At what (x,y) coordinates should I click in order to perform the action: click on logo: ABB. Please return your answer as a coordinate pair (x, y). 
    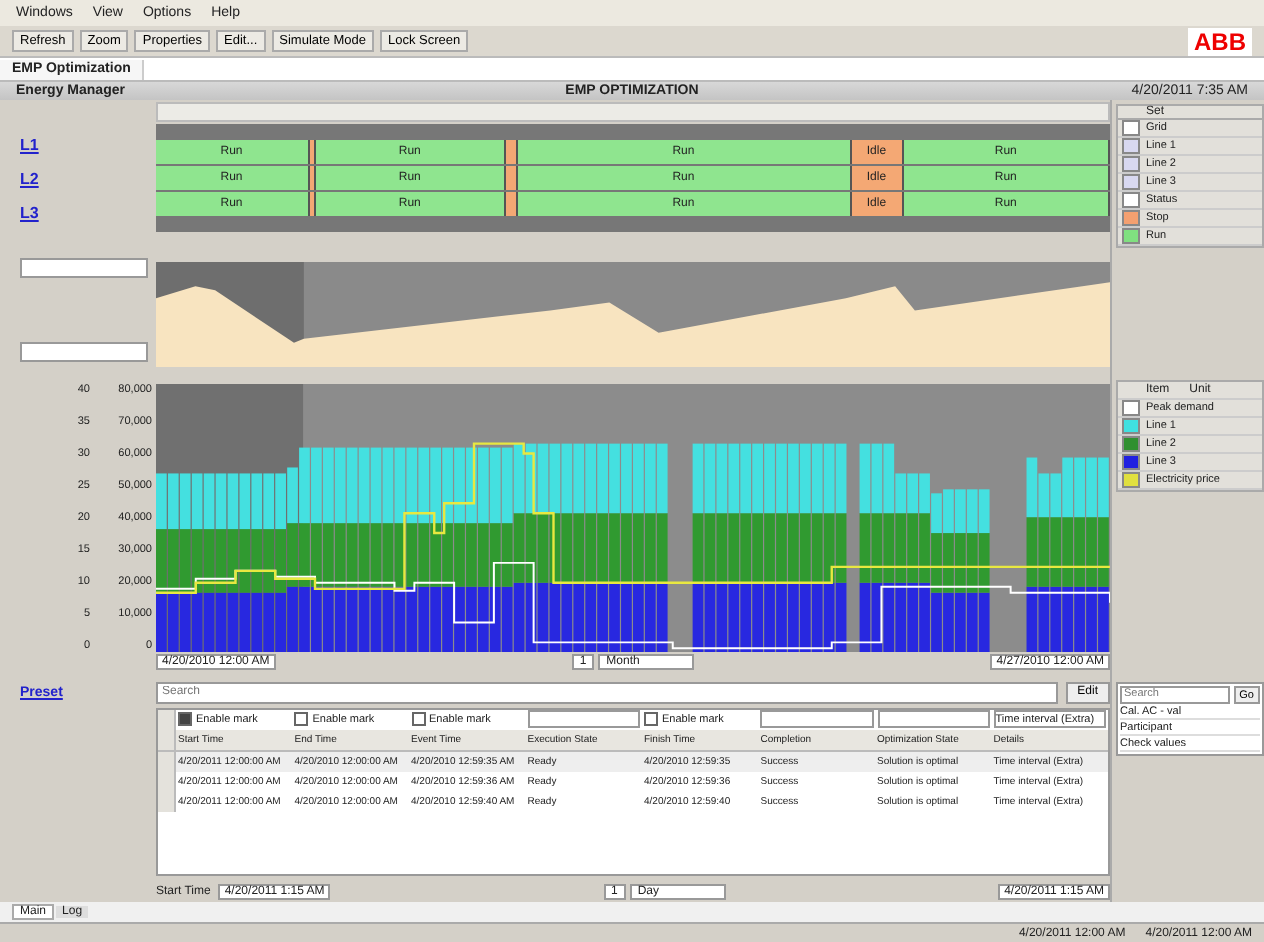
    Looking at the image, I should click on (1220, 41).